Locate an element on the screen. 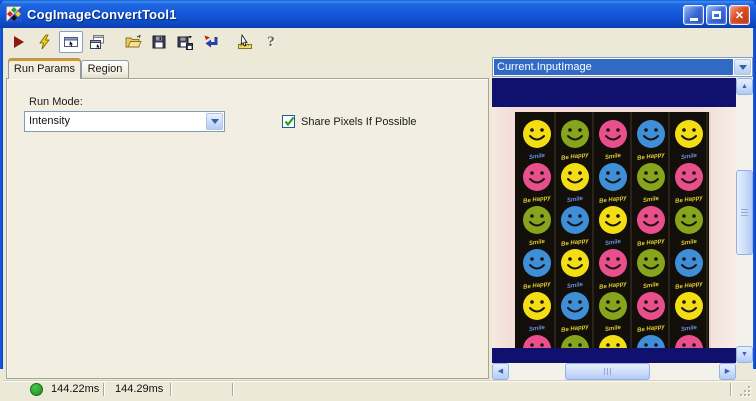 Image resolution: width=756 pixels, height=401 pixels. share-pixels-label: Share Pixels If Possible is located at coordinates (359, 122).